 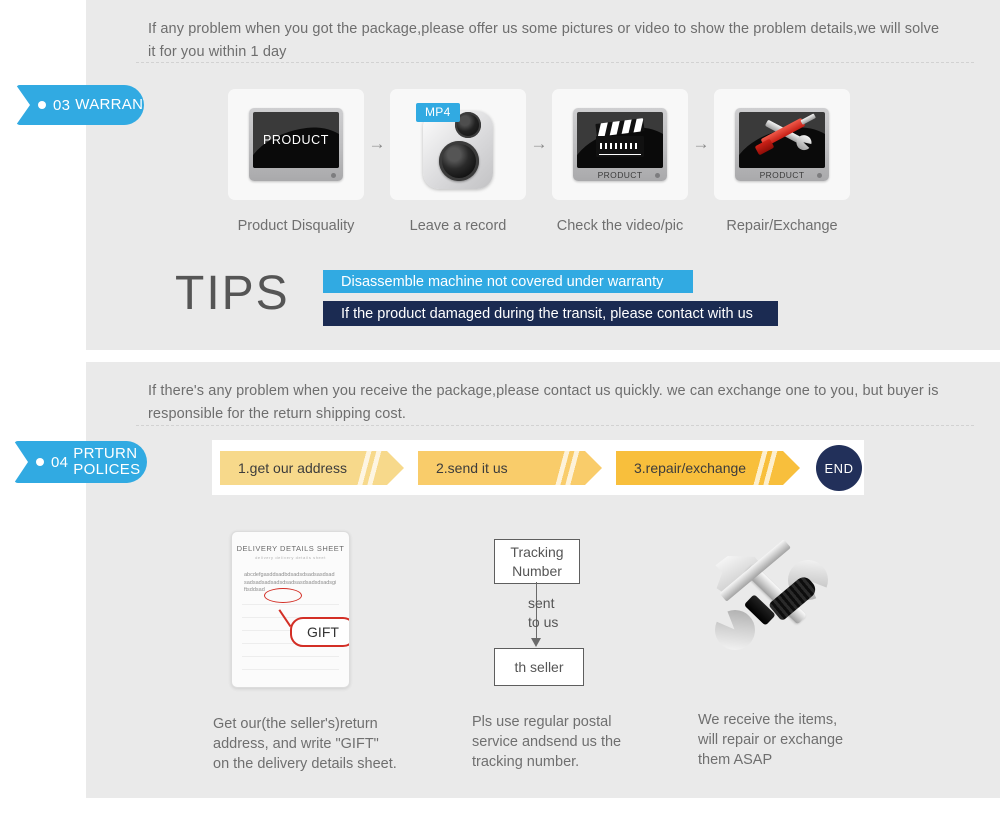 I want to click on step-card: MP4, so click(x=458, y=144).